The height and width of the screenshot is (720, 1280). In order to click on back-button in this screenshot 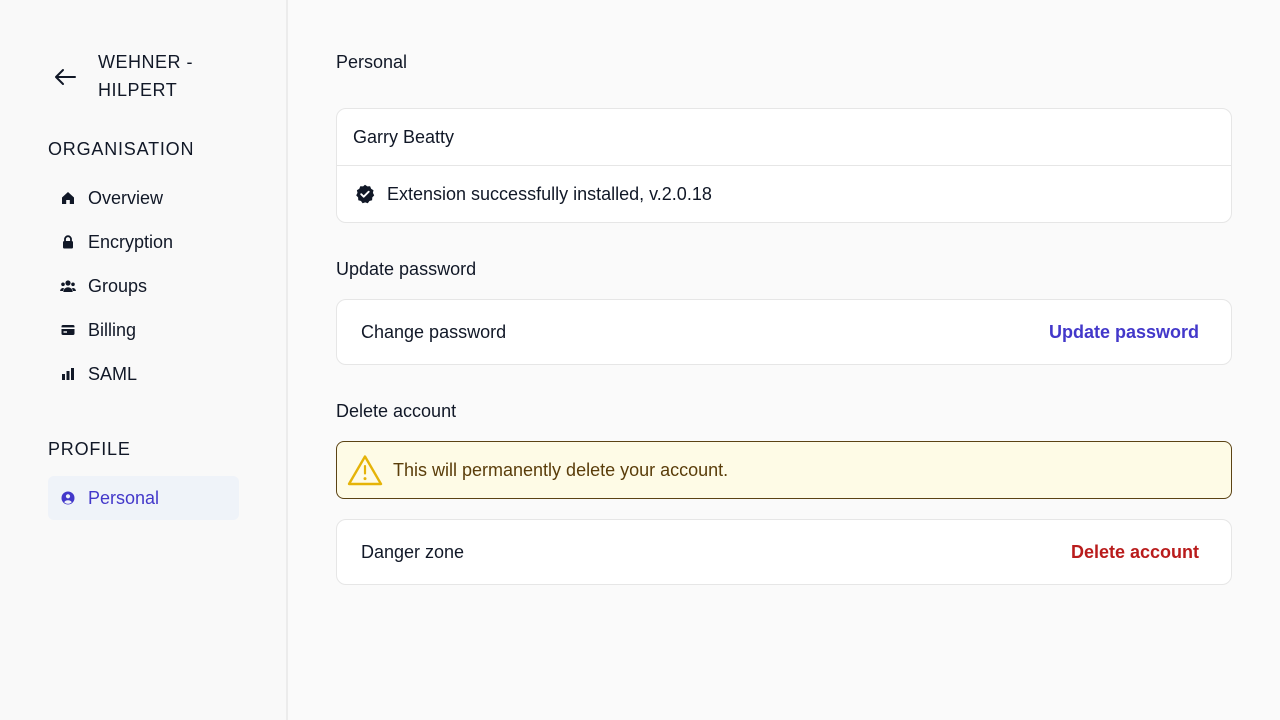, I will do `click(65, 77)`.